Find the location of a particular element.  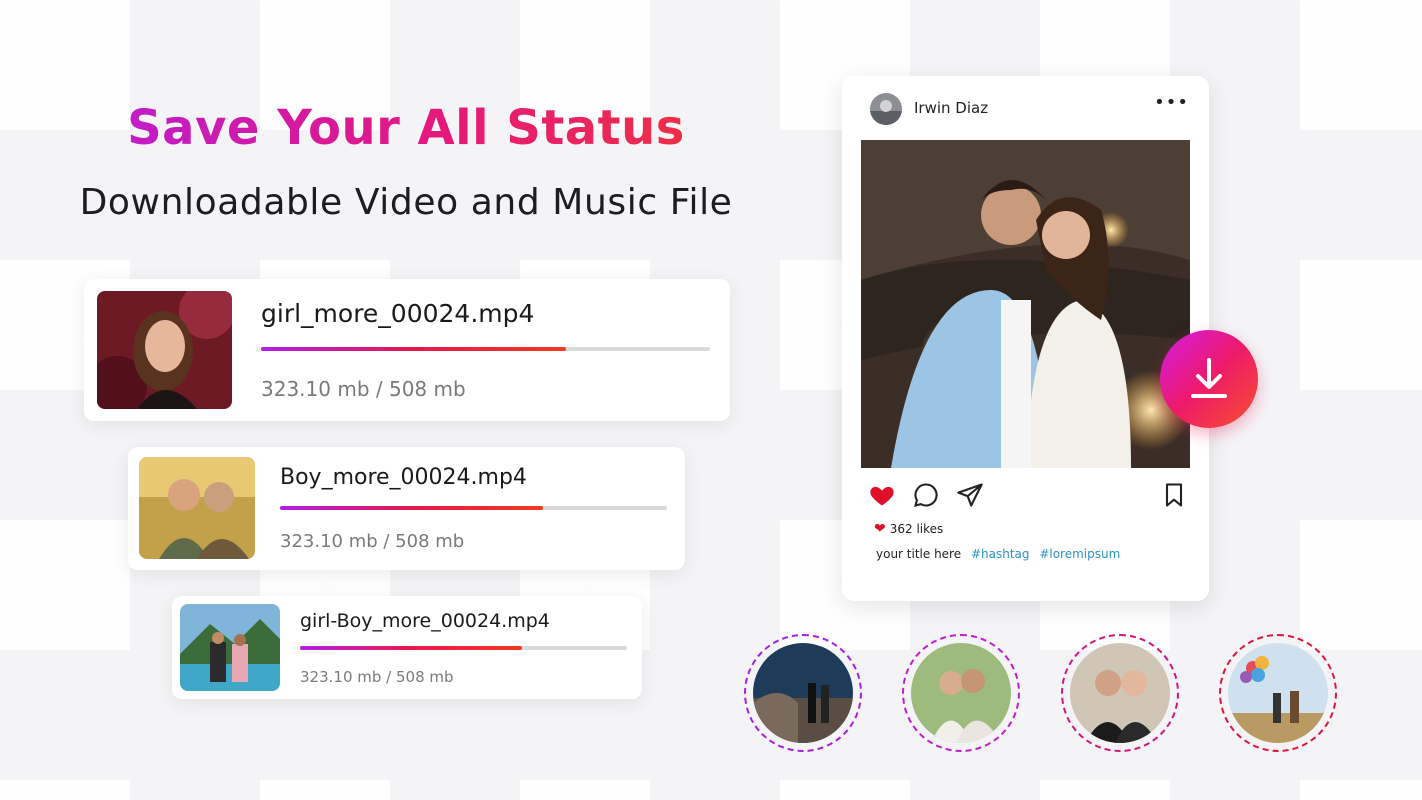

hashtag-link: #hashtag is located at coordinates (1000, 554).